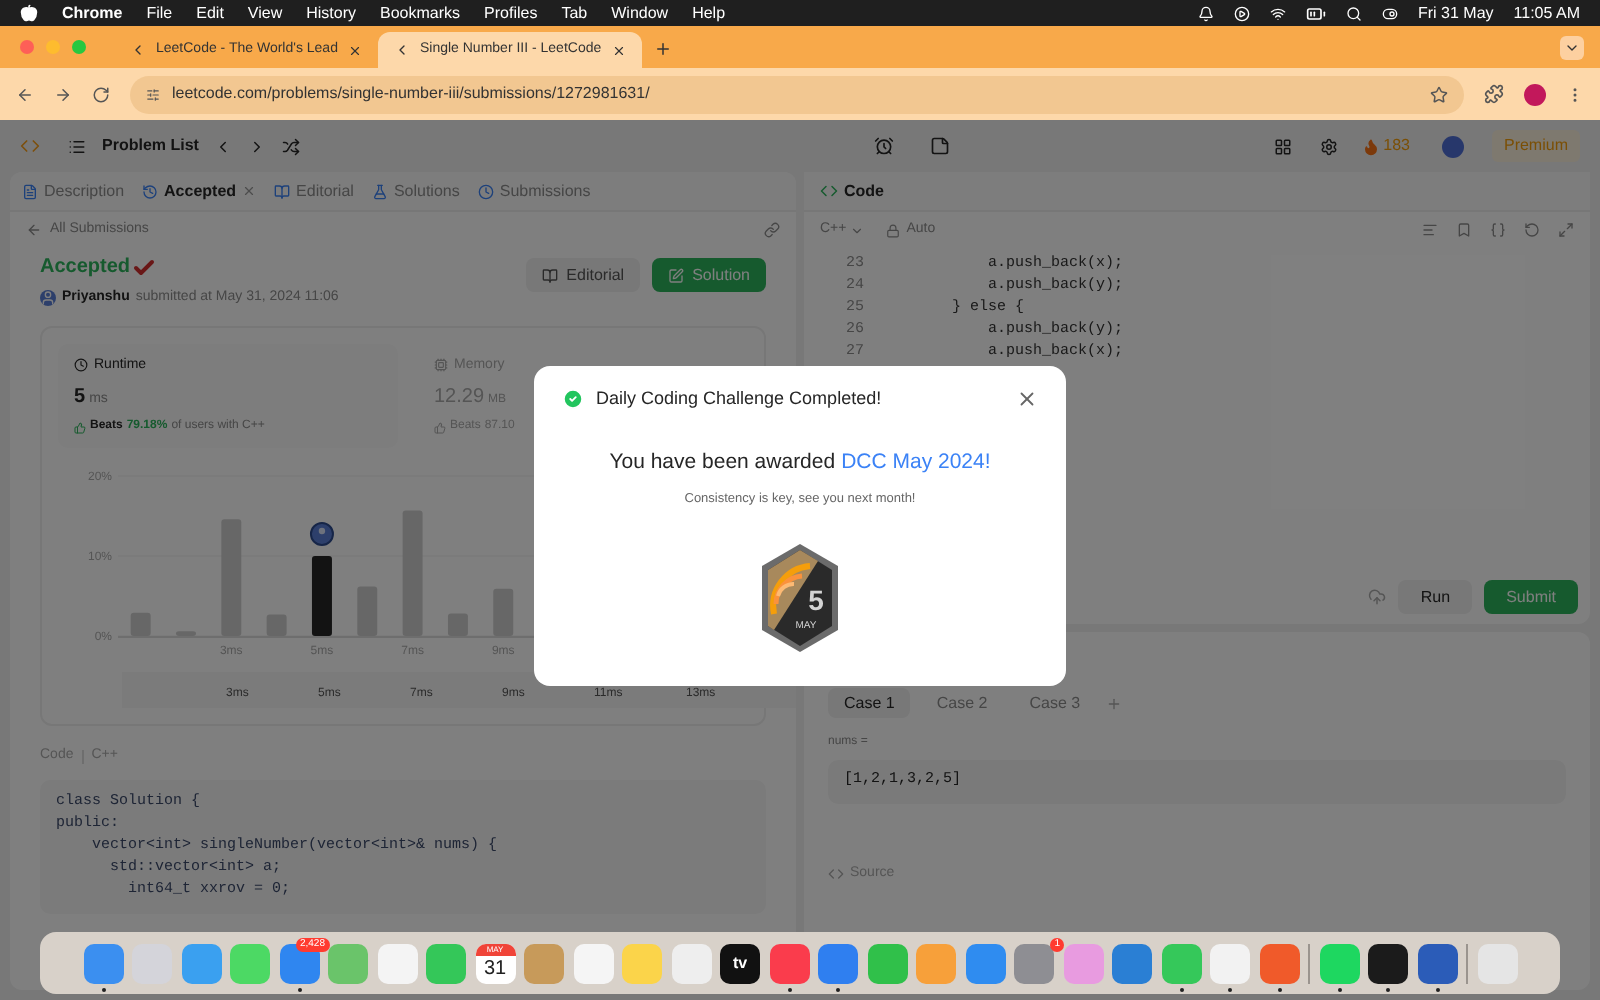 The height and width of the screenshot is (1000, 1600). What do you see at coordinates (864, 191) in the screenshot?
I see `panel-title: Code` at bounding box center [864, 191].